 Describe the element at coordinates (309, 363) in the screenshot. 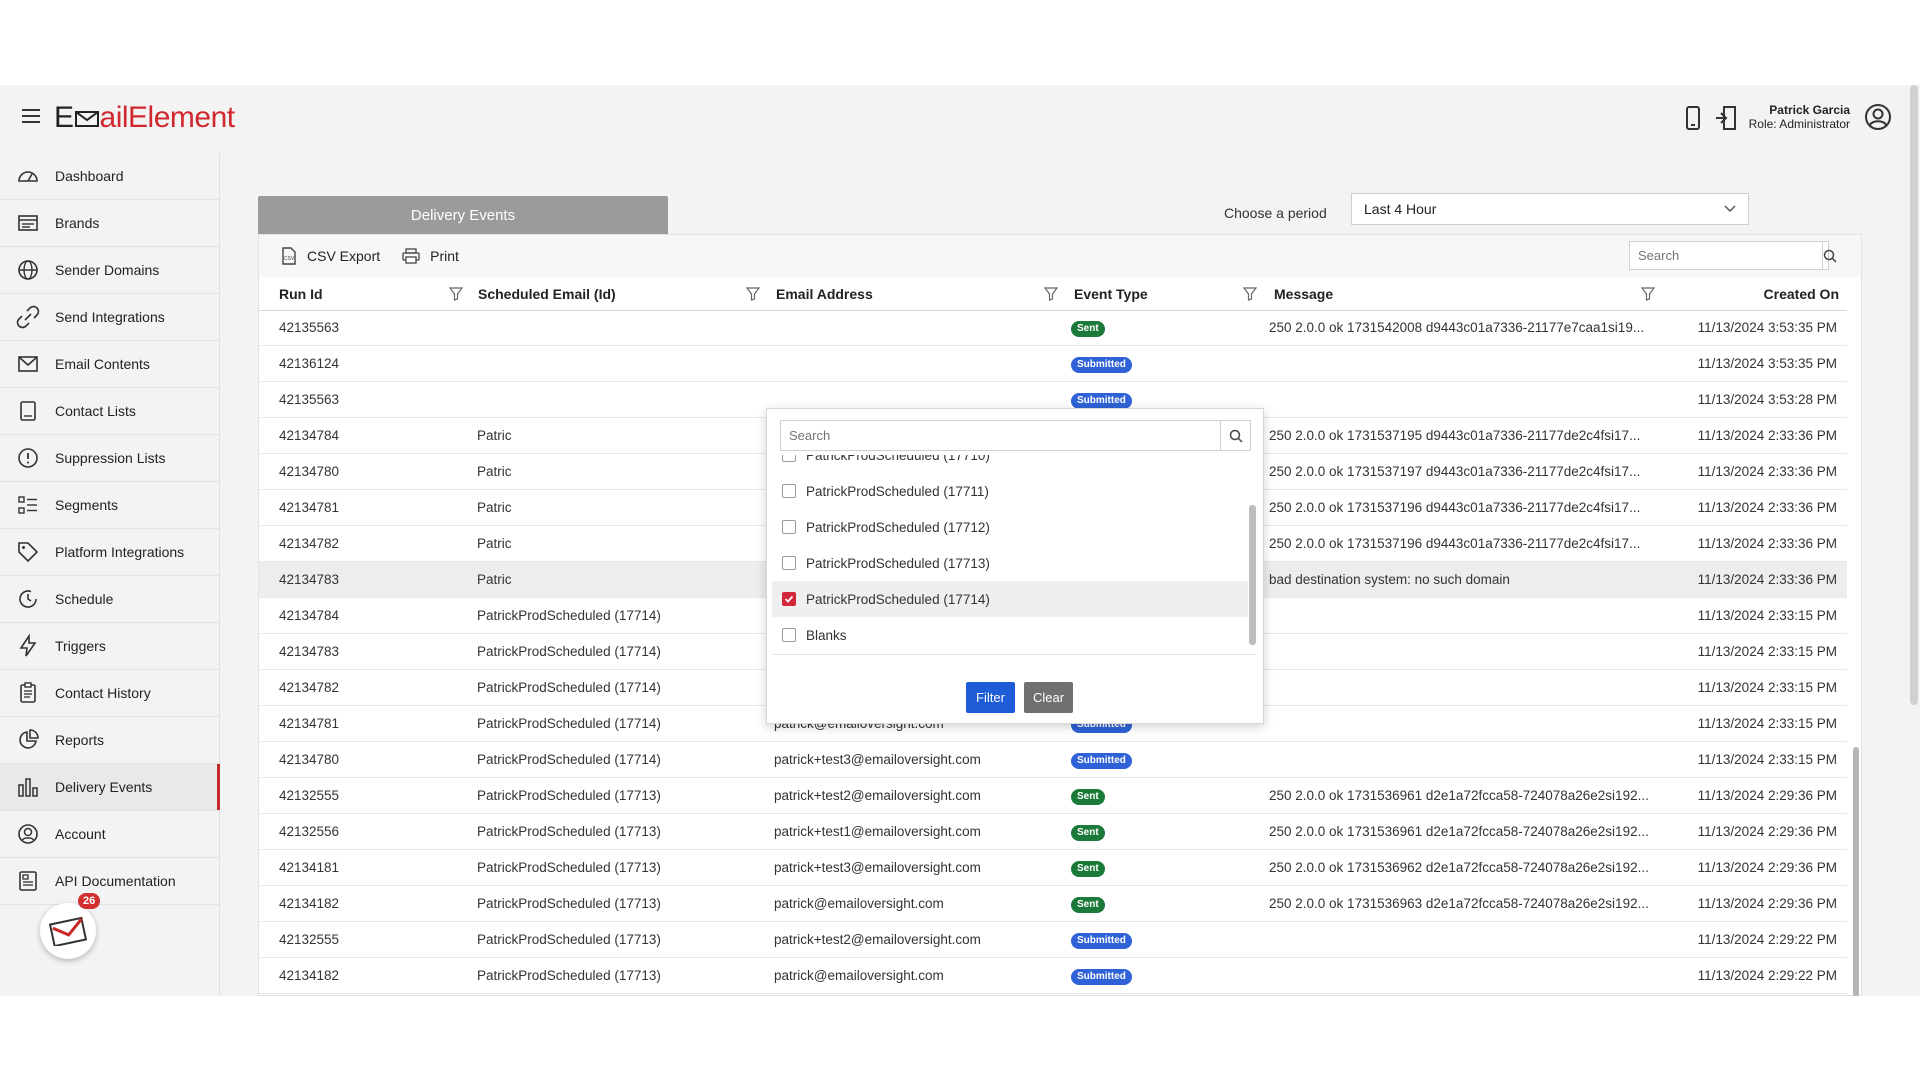

I see `cell-run-id: 42136124` at that location.